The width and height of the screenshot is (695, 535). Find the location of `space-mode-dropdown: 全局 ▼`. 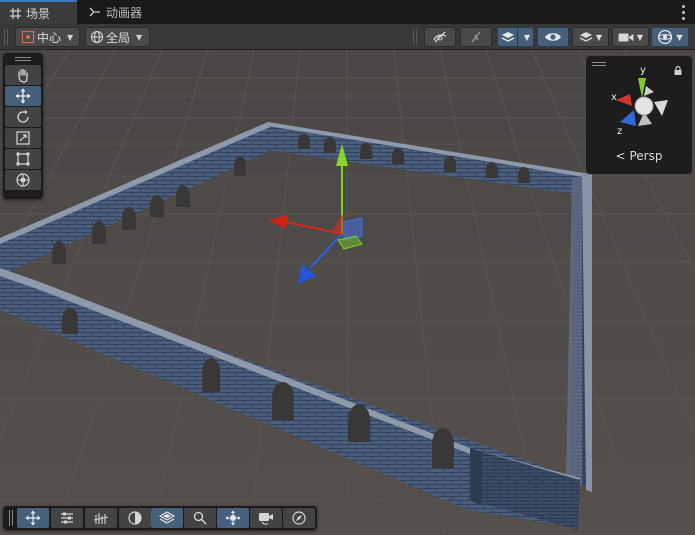

space-mode-dropdown: 全局 ▼ is located at coordinates (117, 37).